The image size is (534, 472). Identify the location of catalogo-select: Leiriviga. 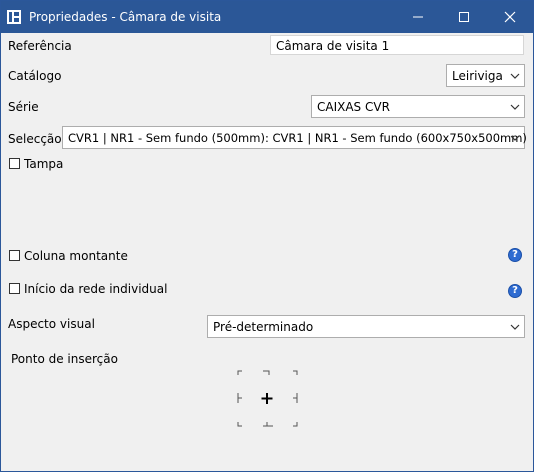
(485, 75).